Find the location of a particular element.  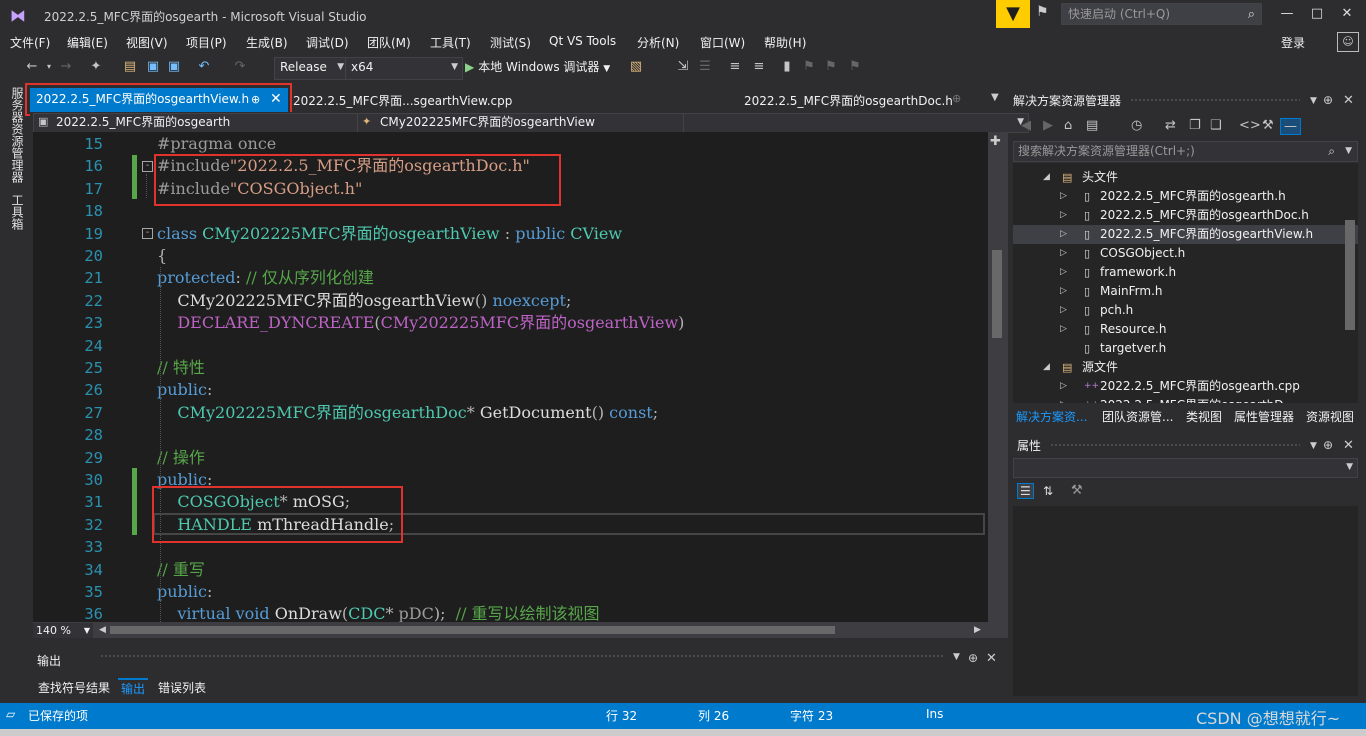

solution-search-input: 搜索解决方案资源管理器(Ctrl+;) ⌕ ▼ is located at coordinates (1185, 151).